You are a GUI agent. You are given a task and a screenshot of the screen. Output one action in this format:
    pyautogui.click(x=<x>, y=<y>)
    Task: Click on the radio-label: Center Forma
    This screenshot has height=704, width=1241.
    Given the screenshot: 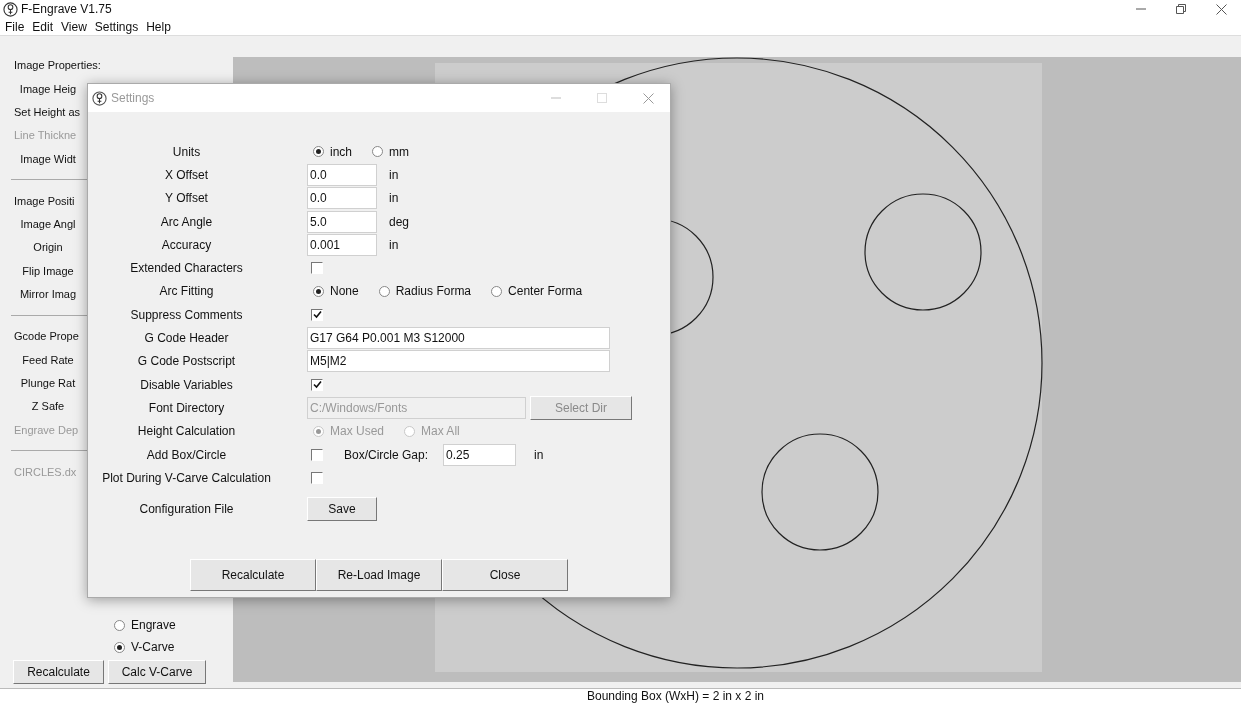 What is the action you would take?
    pyautogui.click(x=545, y=292)
    